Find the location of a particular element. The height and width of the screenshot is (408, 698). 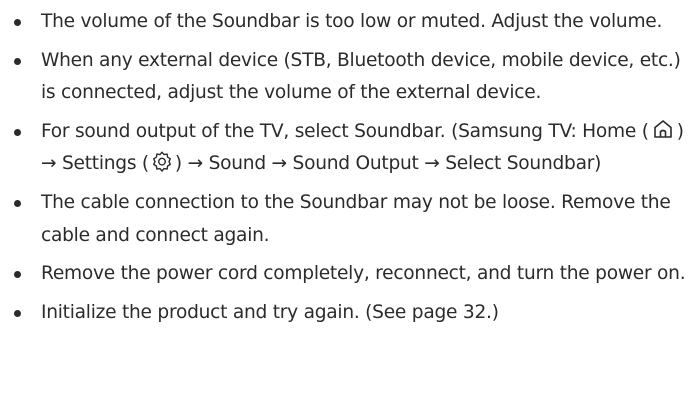

gear-icon is located at coordinates (162, 161).